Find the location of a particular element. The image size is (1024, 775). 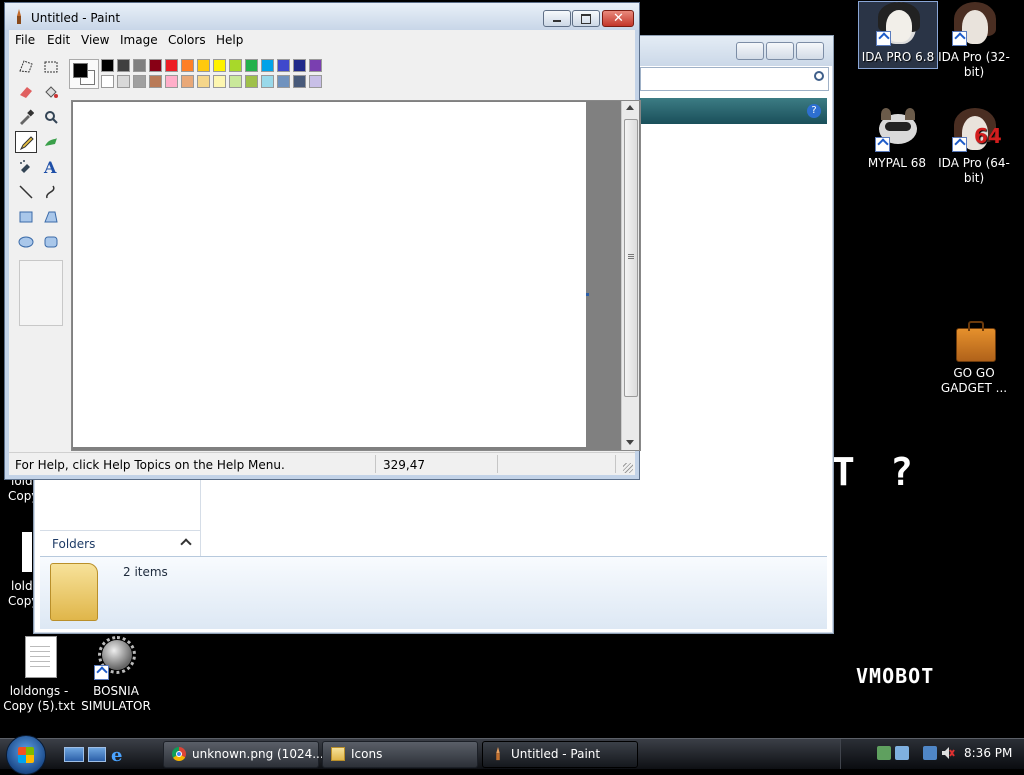

scrollbar-thumb is located at coordinates (631, 258).